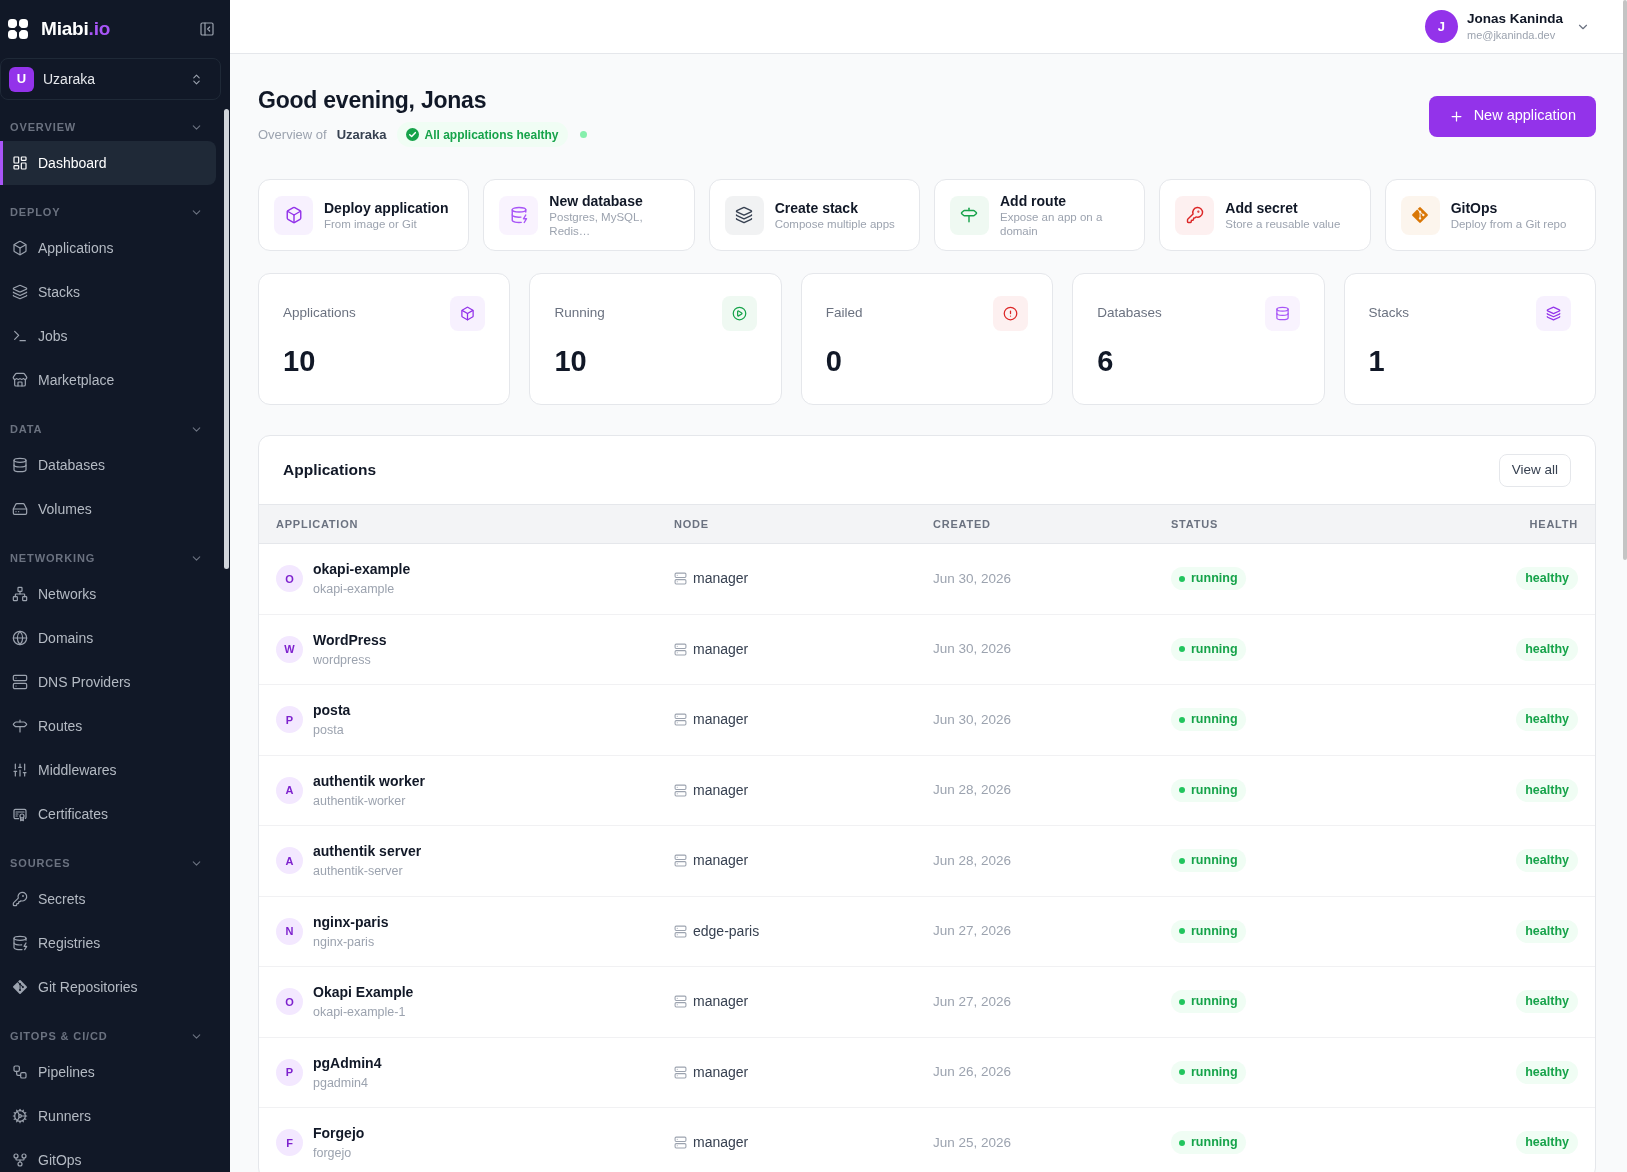 Image resolution: width=1627 pixels, height=1172 pixels. What do you see at coordinates (1052, 223) in the screenshot?
I see `action-description: Expose an app on a domain` at bounding box center [1052, 223].